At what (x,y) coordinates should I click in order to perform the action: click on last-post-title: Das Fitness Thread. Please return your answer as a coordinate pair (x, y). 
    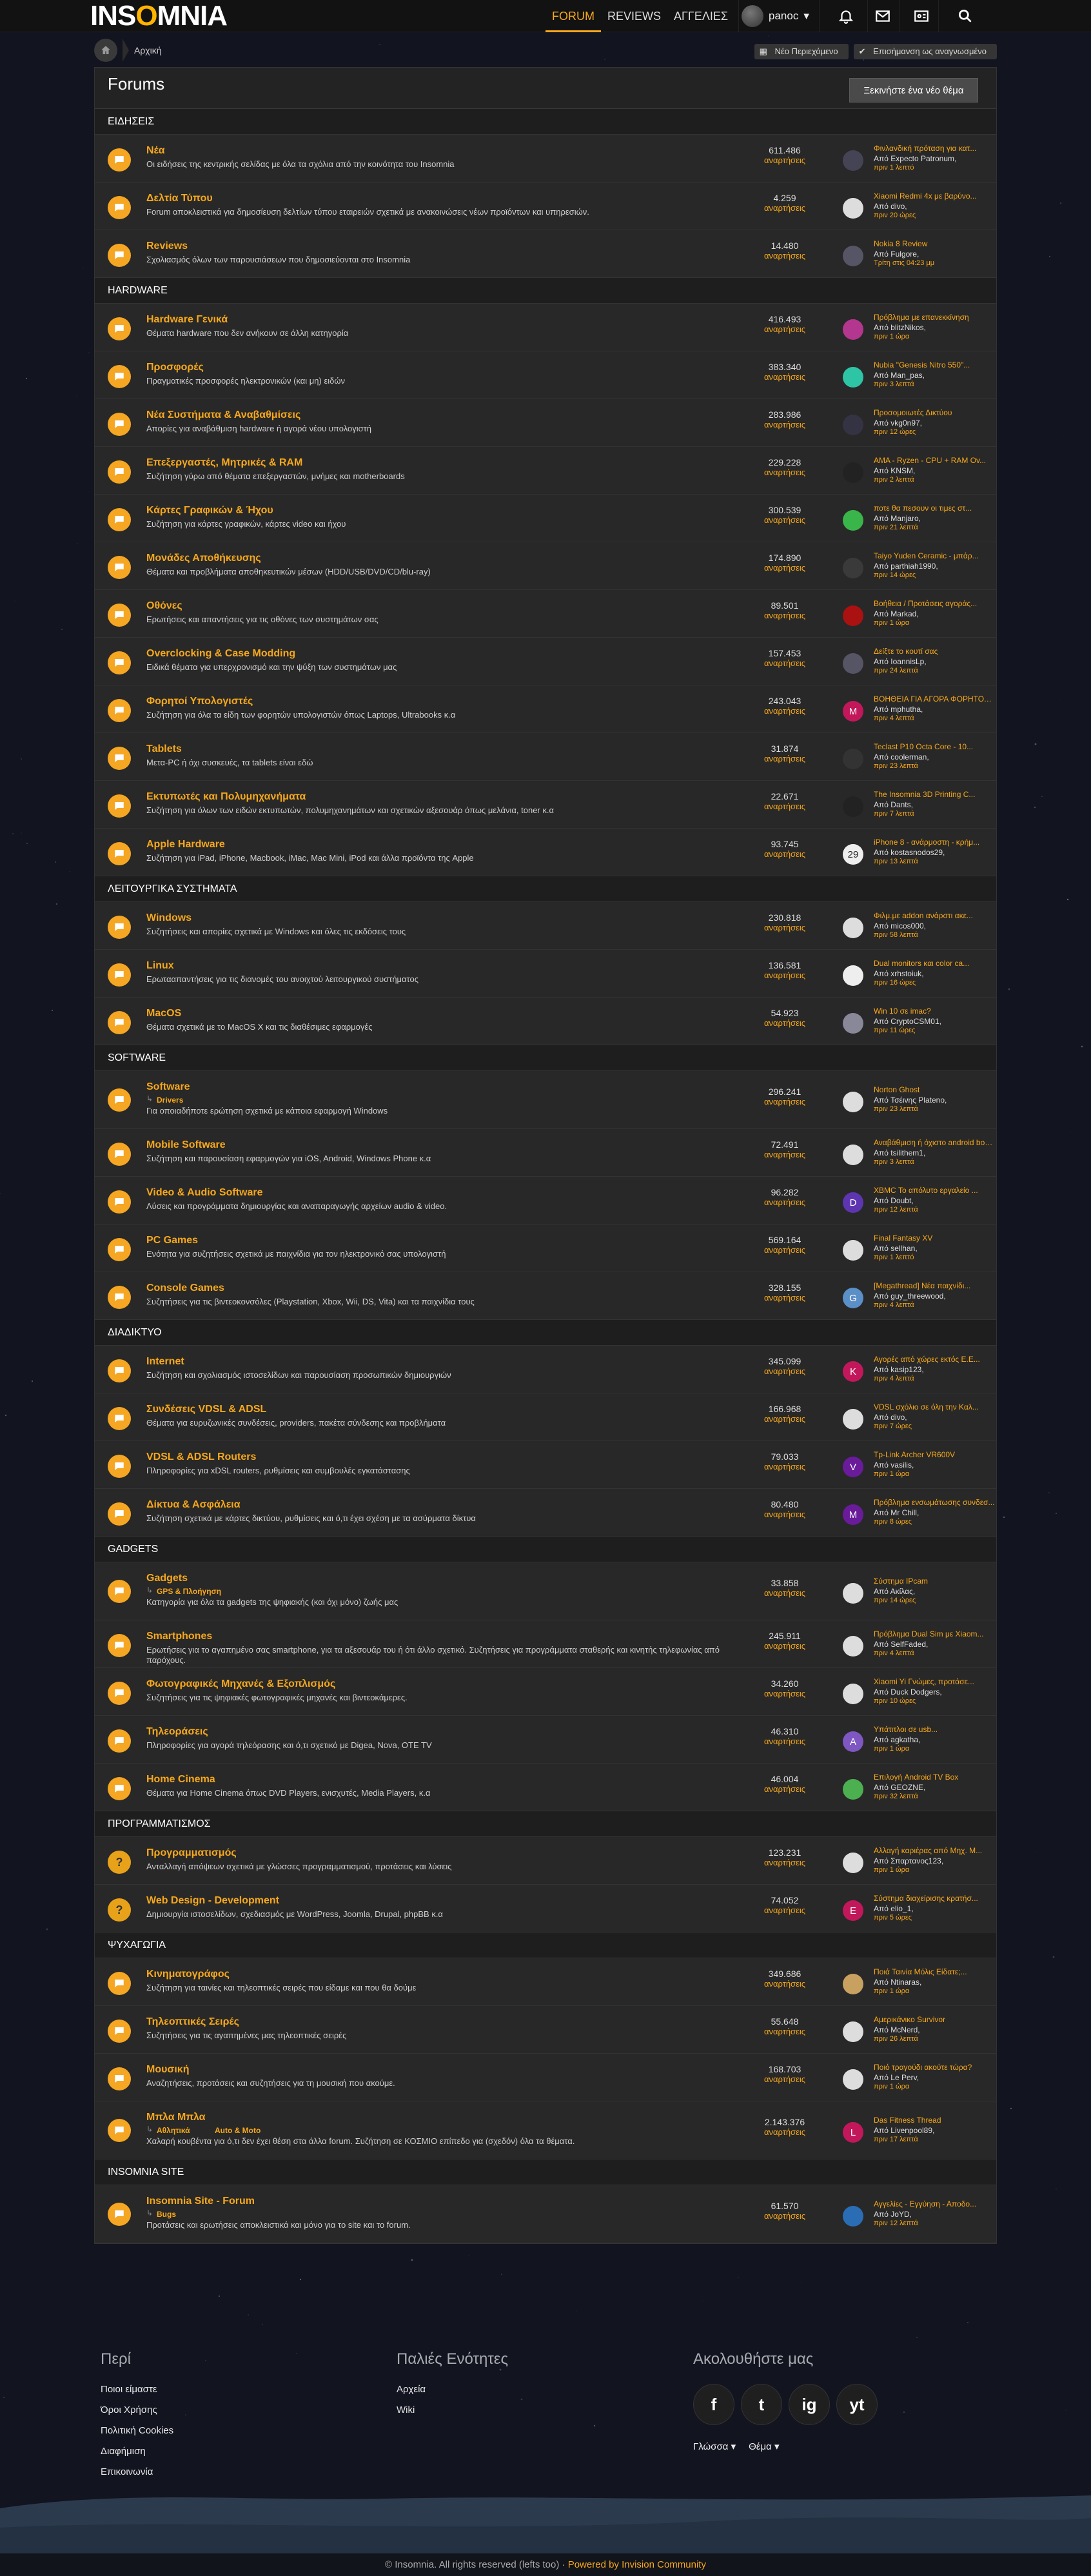
    Looking at the image, I should click on (935, 2120).